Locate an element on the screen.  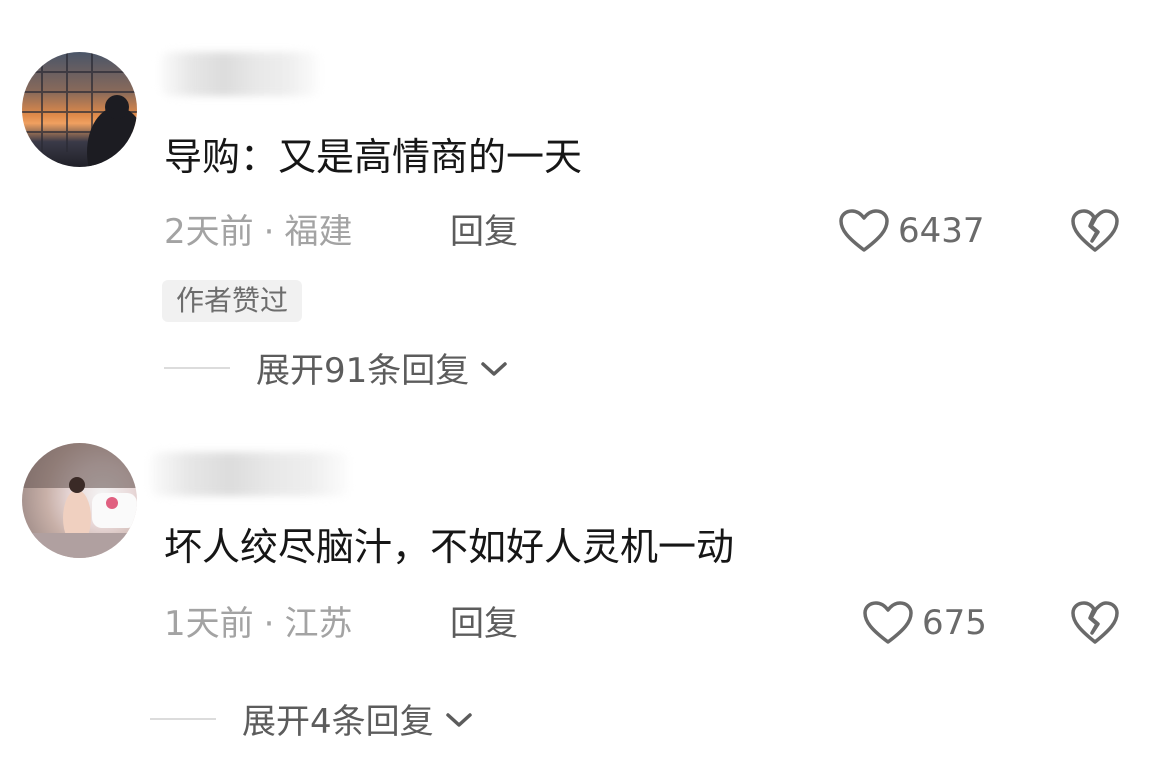
broken-heart-icon is located at coordinates (1095, 623).